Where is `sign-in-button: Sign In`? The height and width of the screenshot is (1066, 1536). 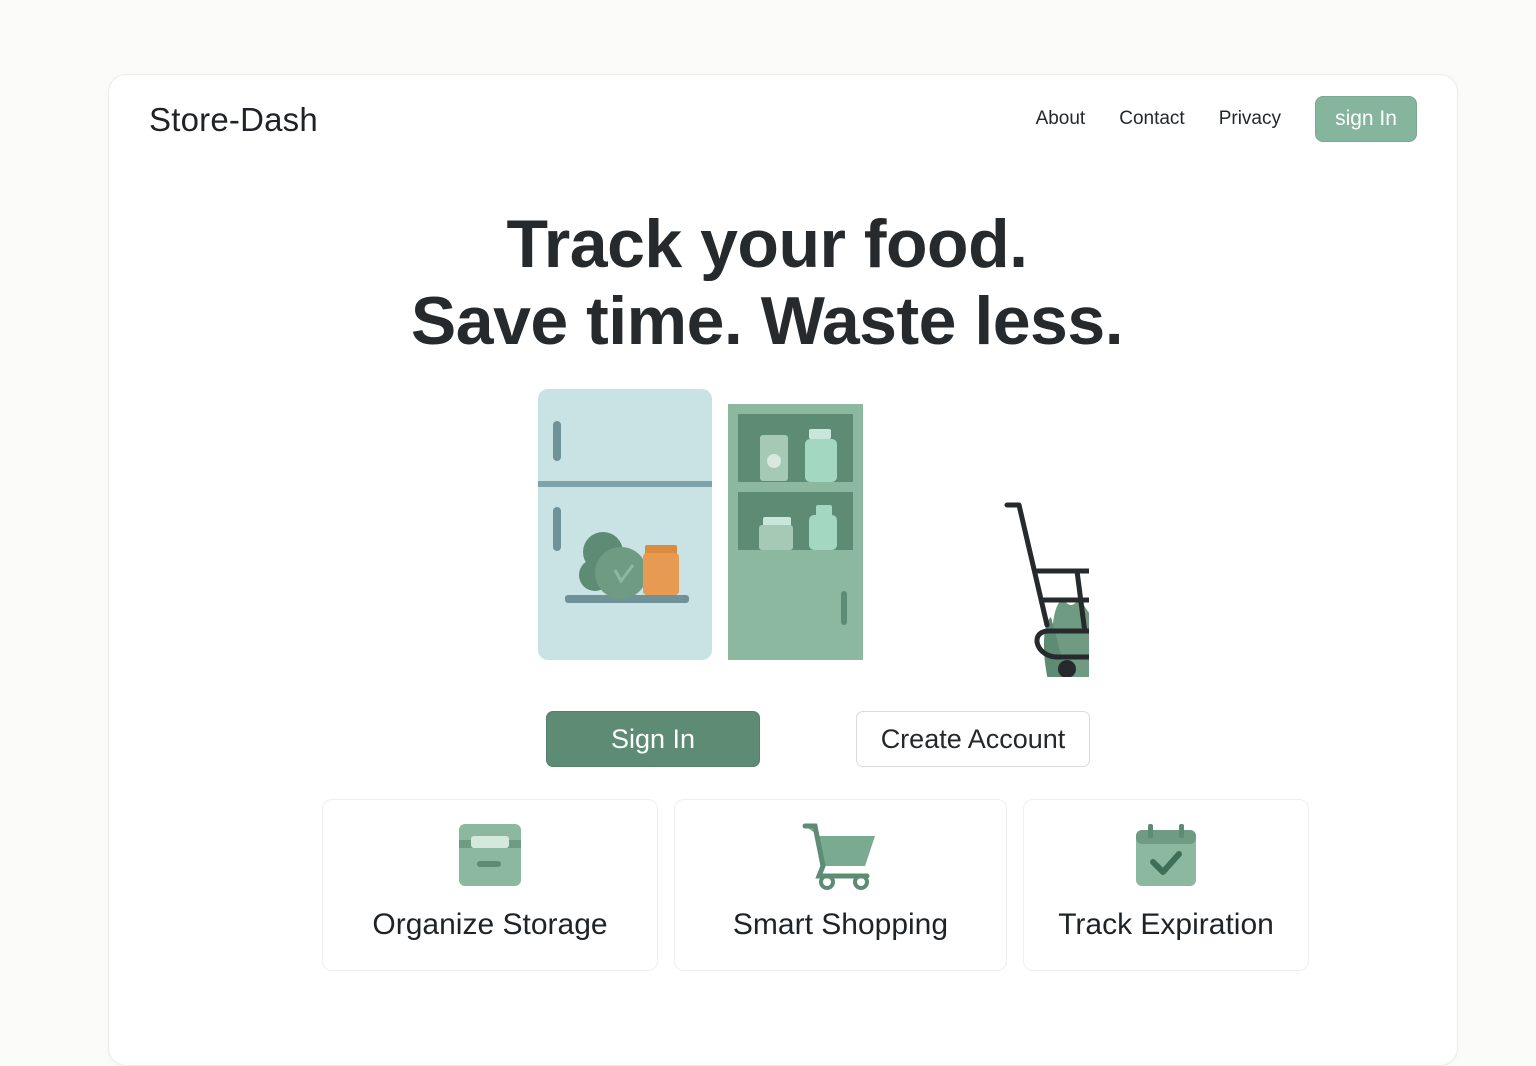
sign-in-button: Sign In is located at coordinates (653, 739).